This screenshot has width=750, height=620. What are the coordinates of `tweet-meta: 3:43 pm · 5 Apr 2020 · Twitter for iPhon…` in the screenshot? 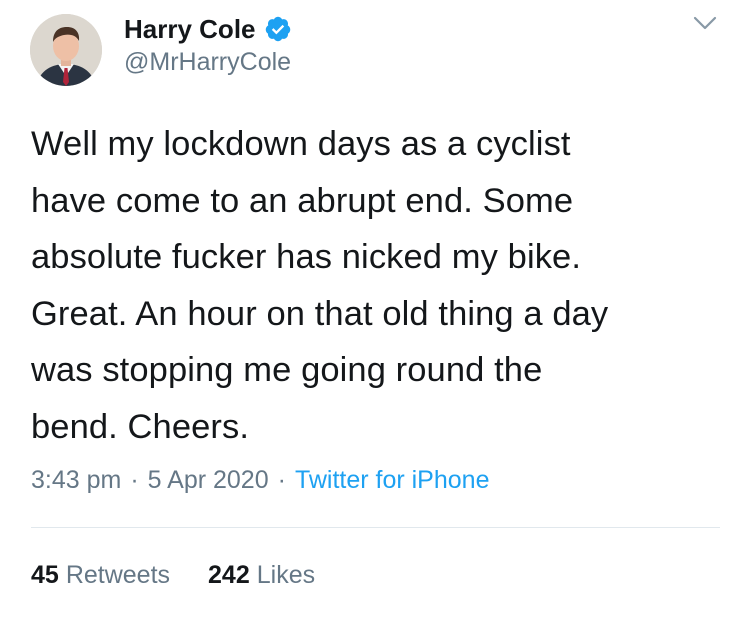 It's located at (260, 480).